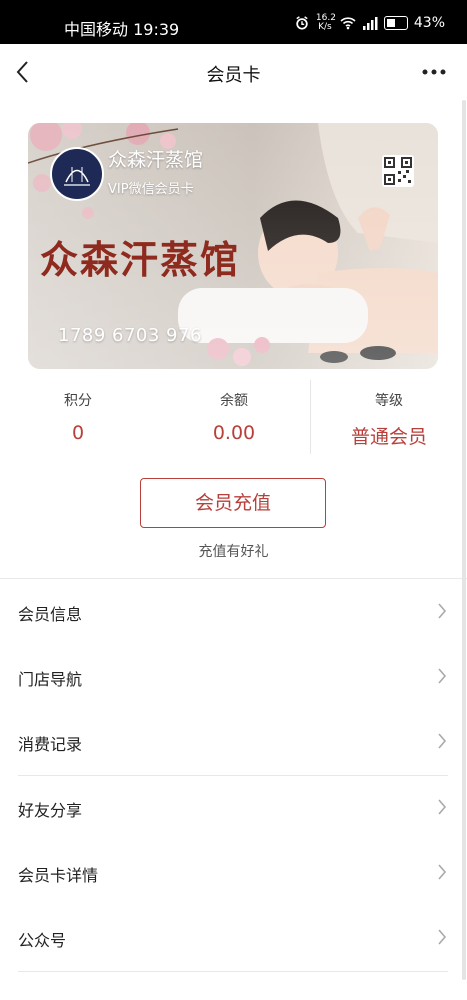  Describe the element at coordinates (434, 72) in the screenshot. I see `more-dots-icon` at that location.